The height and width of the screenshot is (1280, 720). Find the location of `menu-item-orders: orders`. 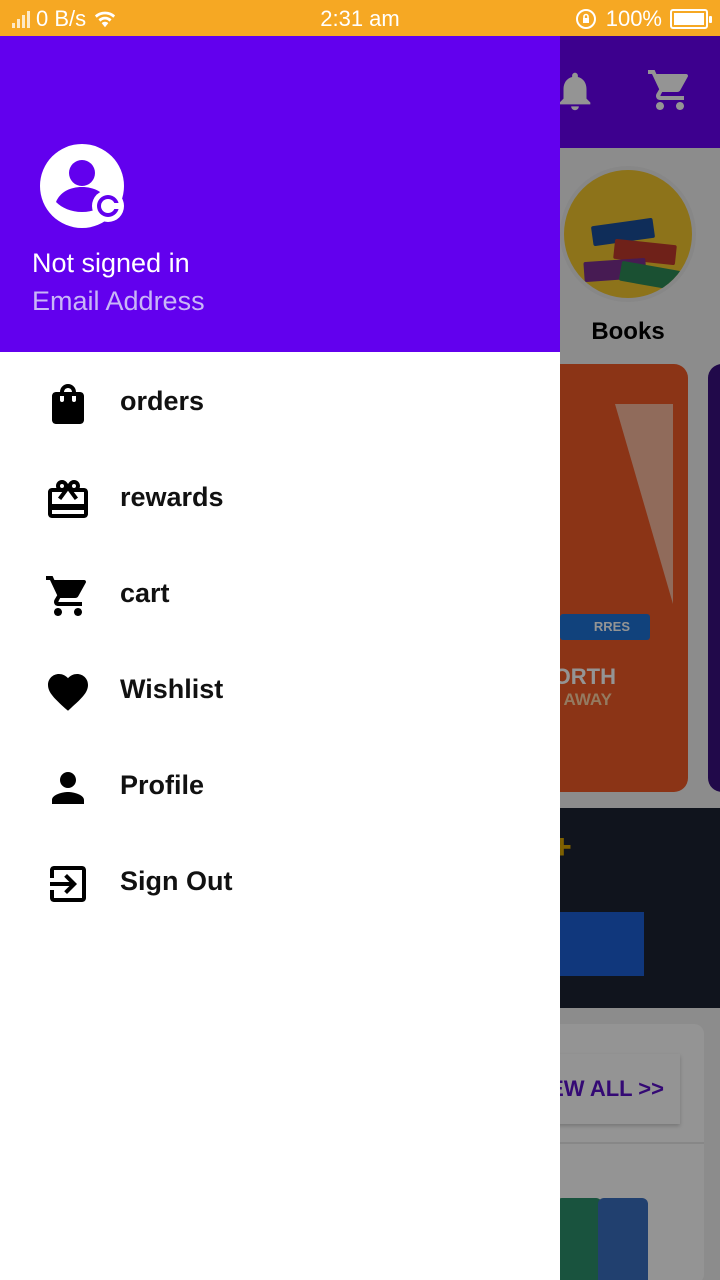

menu-item-orders: orders is located at coordinates (280, 400).